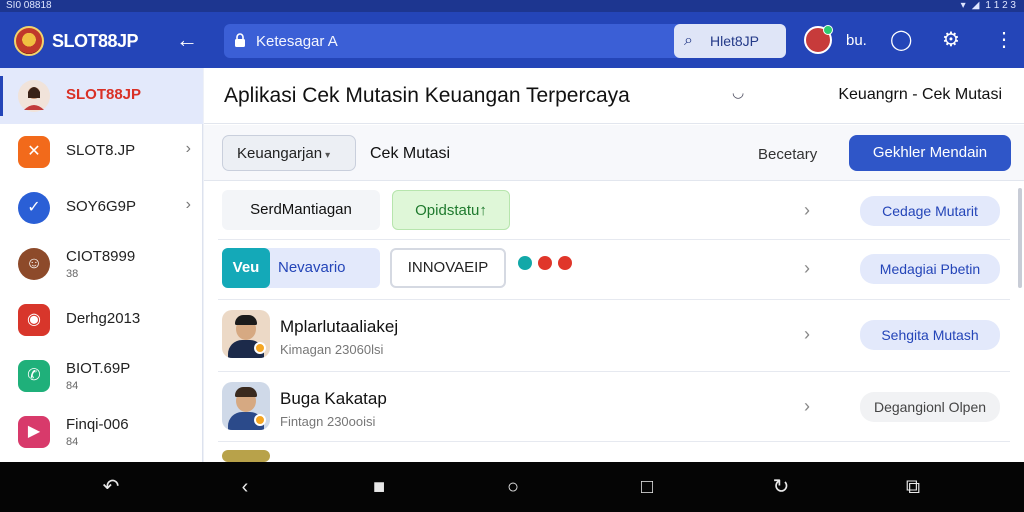 The width and height of the screenshot is (1024, 512). Describe the element at coordinates (312, 267) in the screenshot. I see `row-chip-label: Nevavario` at that location.